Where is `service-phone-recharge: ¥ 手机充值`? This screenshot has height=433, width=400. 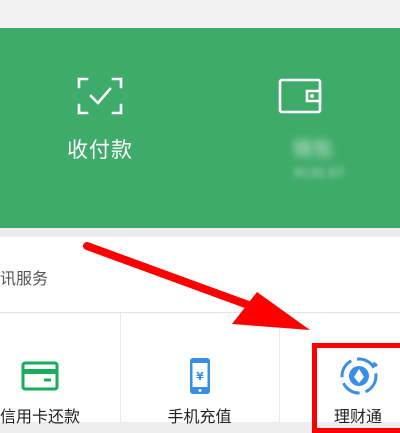
service-phone-recharge: ¥ 手机充值 is located at coordinates (199, 369).